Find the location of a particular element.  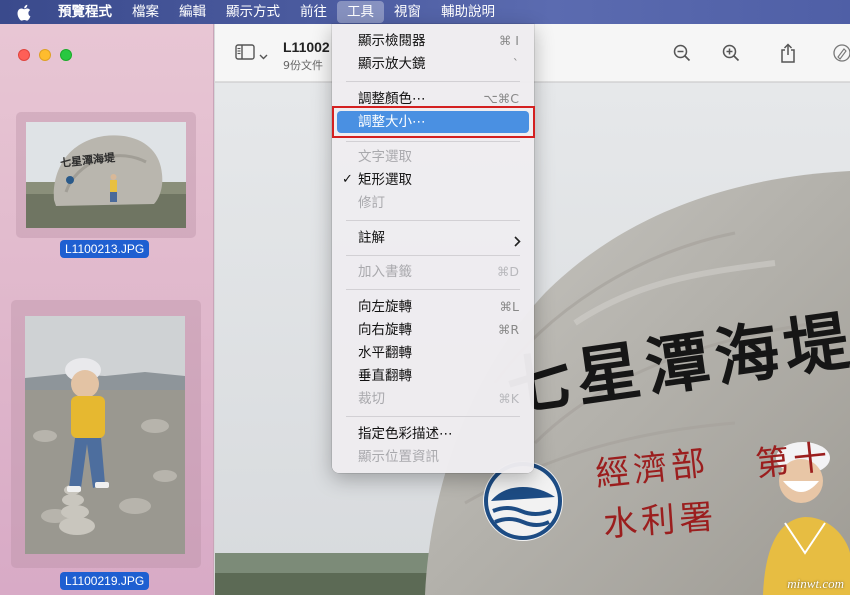

markup-icon is located at coordinates (840, 53).